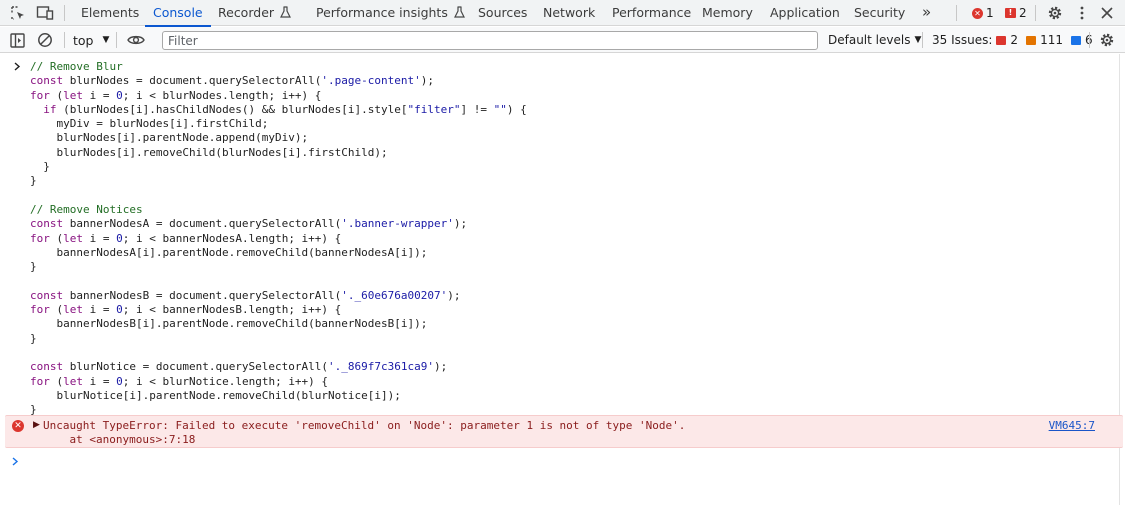 Image resolution: width=1125 pixels, height=505 pixels. I want to click on filter-input, so click(490, 40).